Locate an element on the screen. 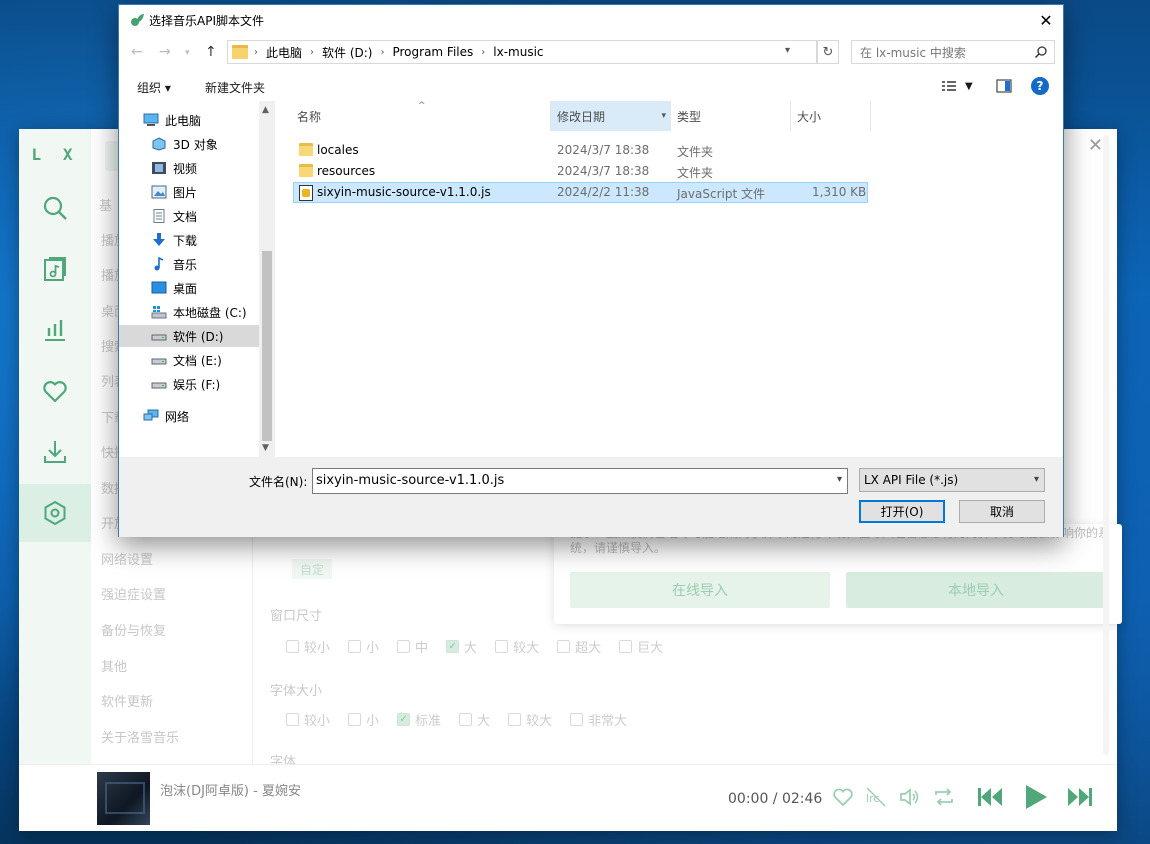 The height and width of the screenshot is (844, 1150). tree-item-drive-c: 本地磁盘 (C:) is located at coordinates (189, 312).